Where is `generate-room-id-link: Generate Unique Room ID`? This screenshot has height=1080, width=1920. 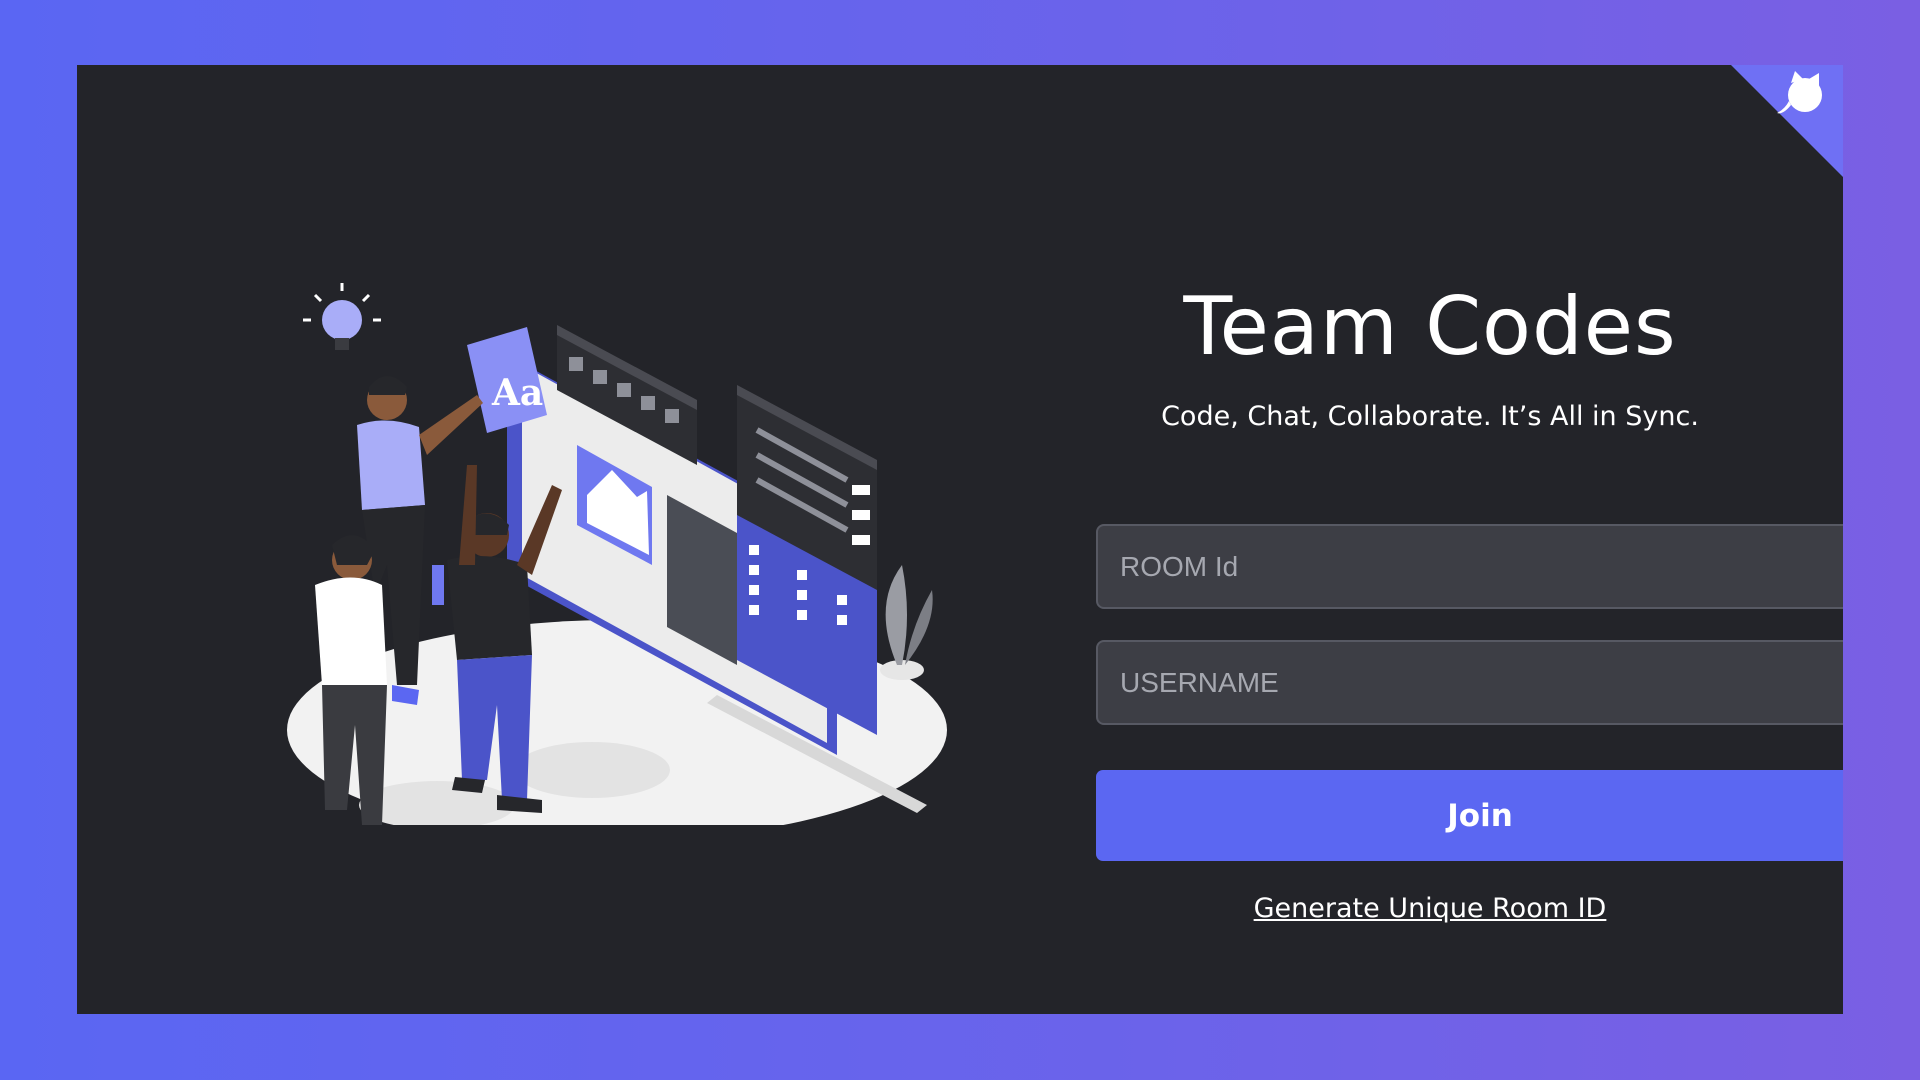 generate-room-id-link: Generate Unique Room ID is located at coordinates (1430, 908).